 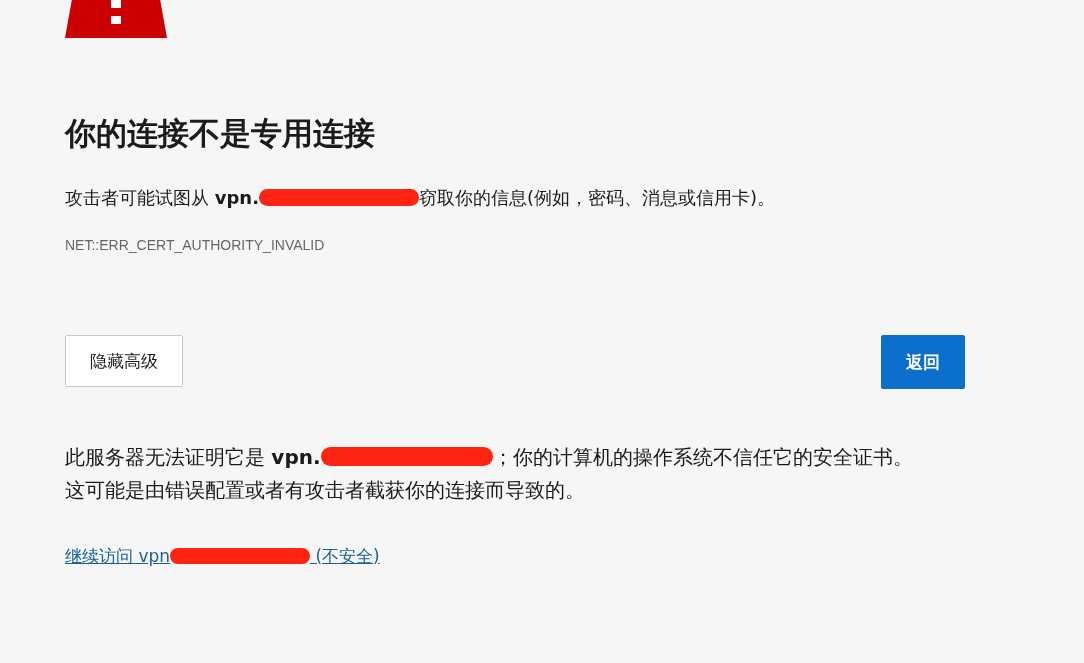 What do you see at coordinates (489, 474) in the screenshot?
I see `details-message: 此服务器无法证明它是 vpn. ；你的计算机的操作系统不信任它的安全证书。这可能是由错误配置或者有攻击者截获你的连接而导致的。` at bounding box center [489, 474].